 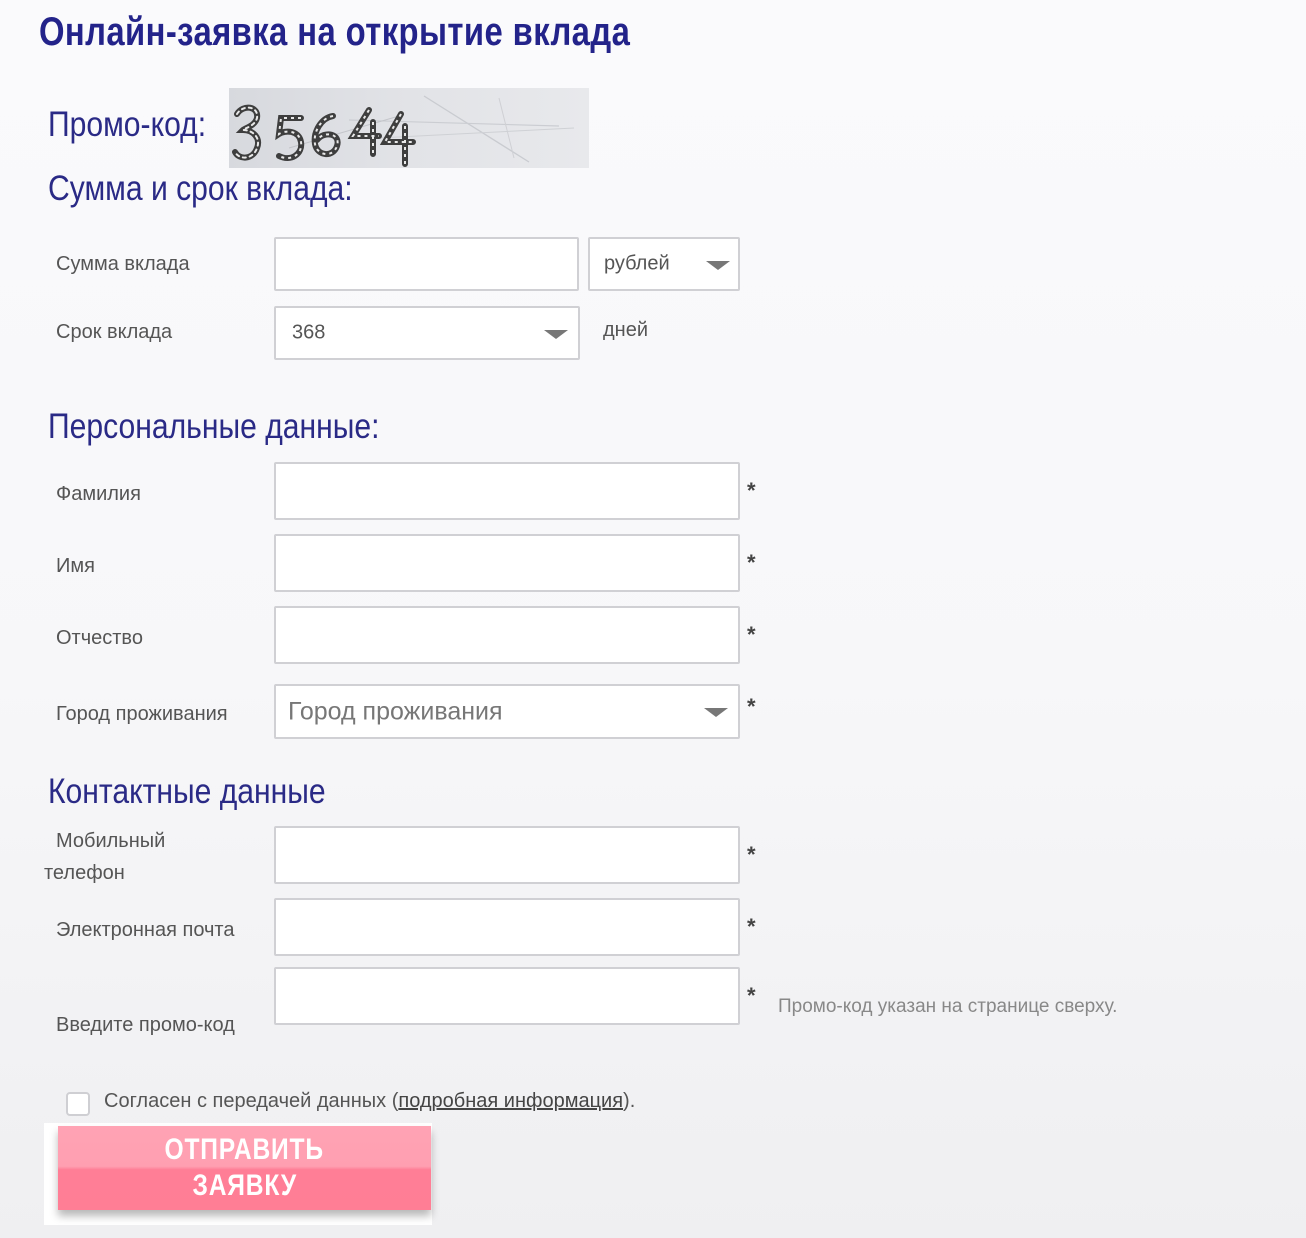 What do you see at coordinates (142, 714) in the screenshot?
I see `city-label: Город проживания` at bounding box center [142, 714].